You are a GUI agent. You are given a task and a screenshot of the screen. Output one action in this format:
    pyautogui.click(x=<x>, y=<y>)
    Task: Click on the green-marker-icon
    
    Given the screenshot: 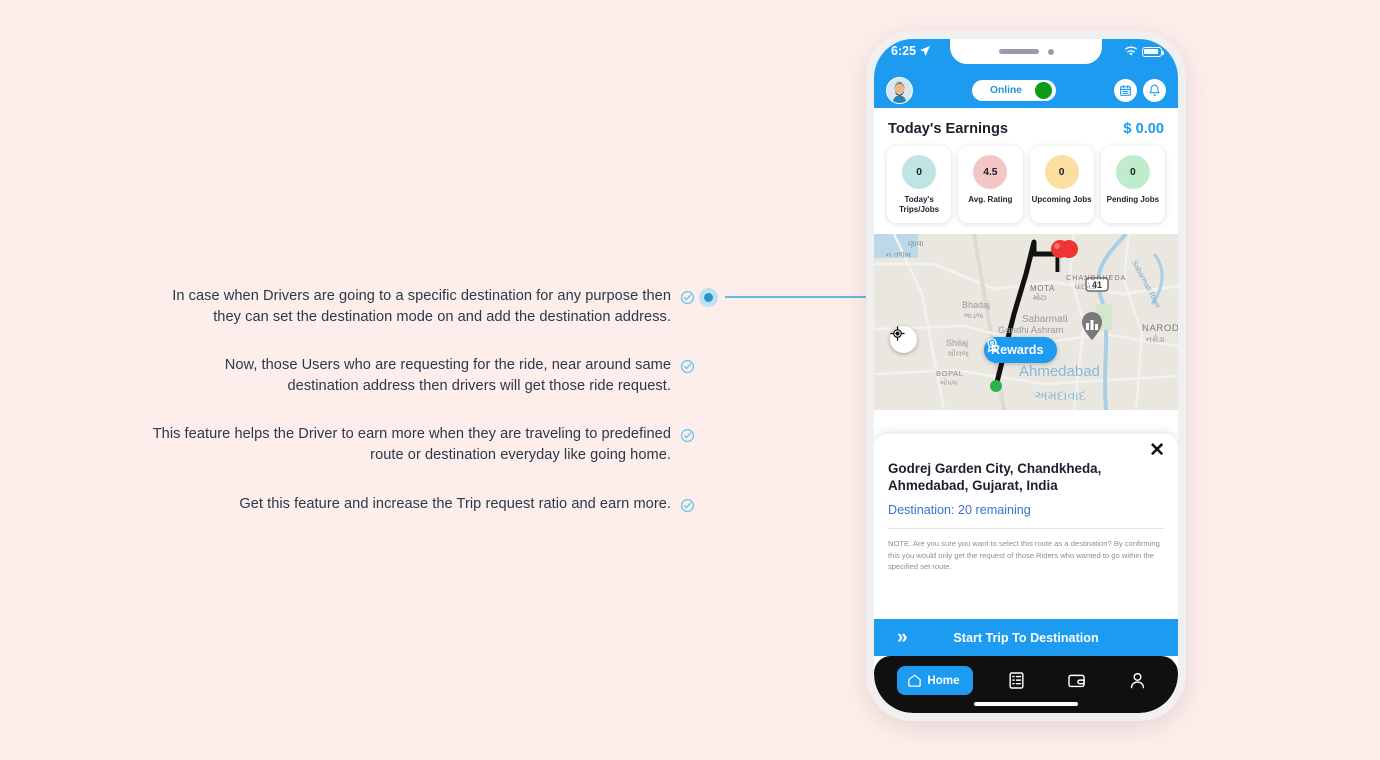 What is the action you would take?
    pyautogui.click(x=996, y=386)
    